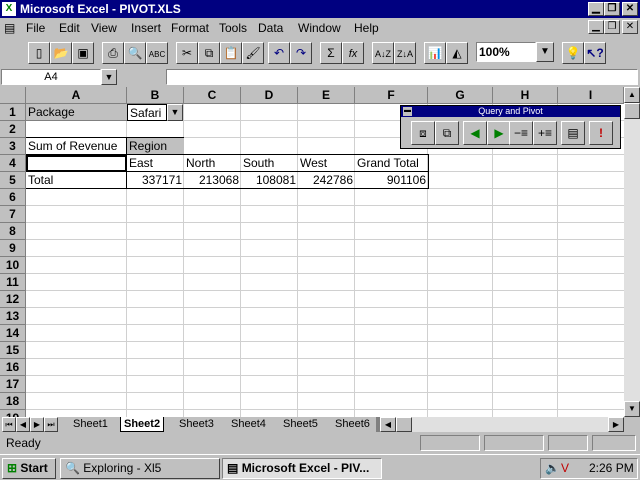  Describe the element at coordinates (35, 28) in the screenshot. I see `menu-file: File` at that location.